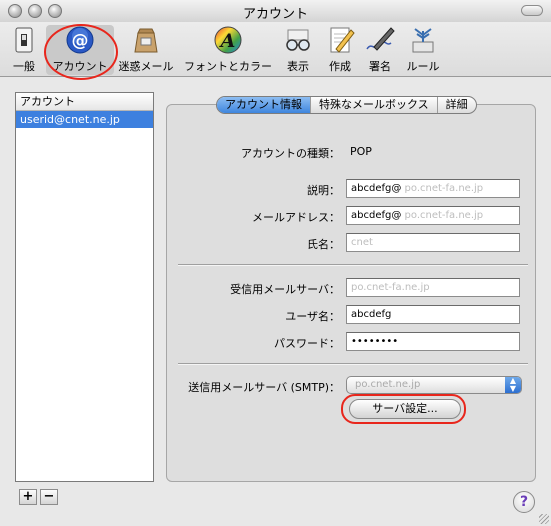  Describe the element at coordinates (433, 314) in the screenshot. I see `username-field: abcdefg` at that location.